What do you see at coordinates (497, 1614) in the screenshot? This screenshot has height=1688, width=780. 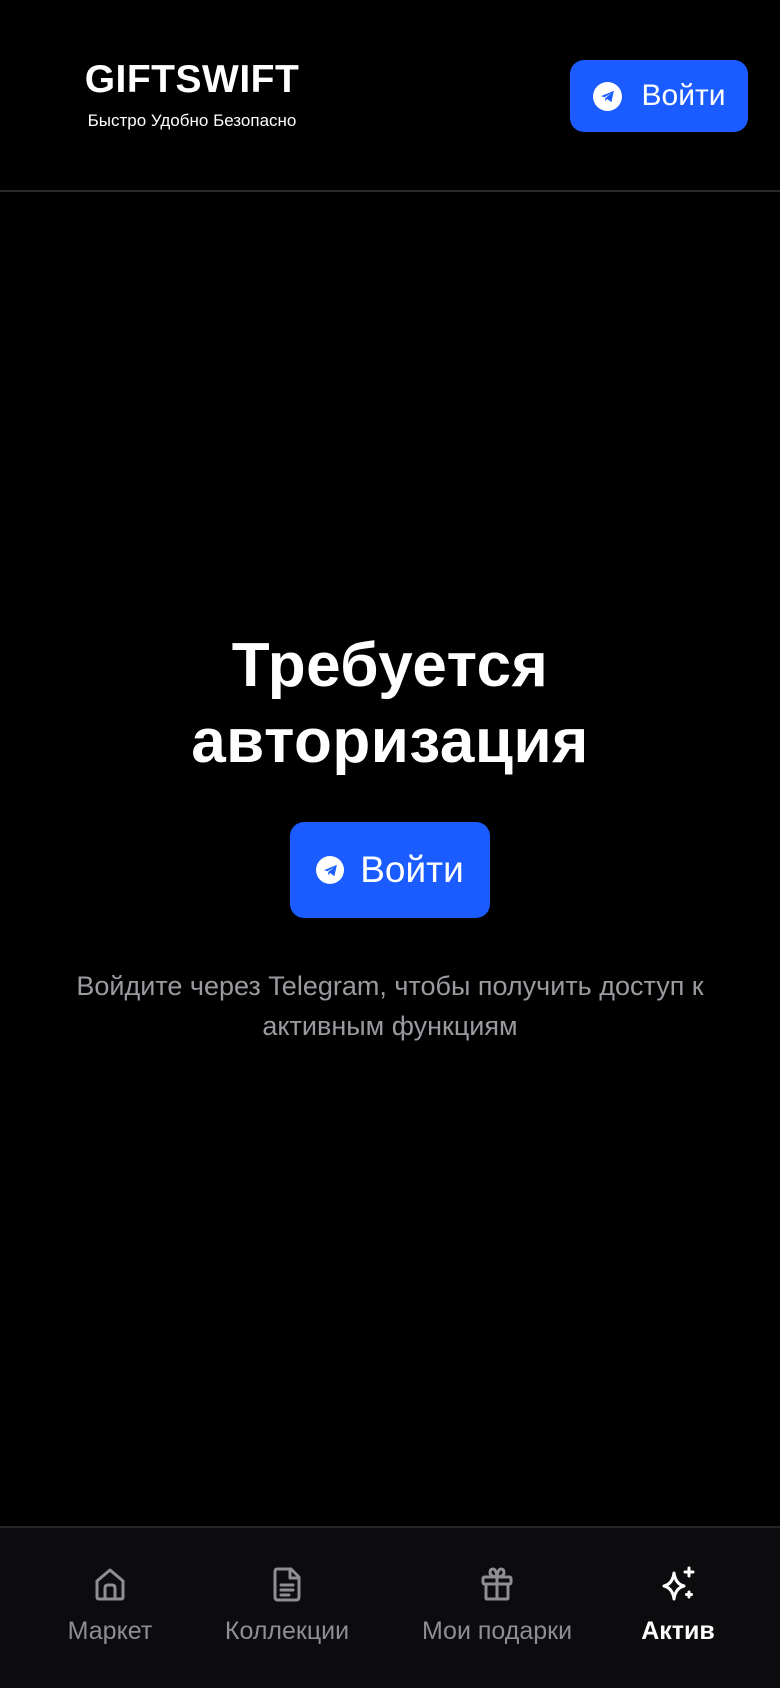 I see `tab-my-gifts: Мои подарки` at bounding box center [497, 1614].